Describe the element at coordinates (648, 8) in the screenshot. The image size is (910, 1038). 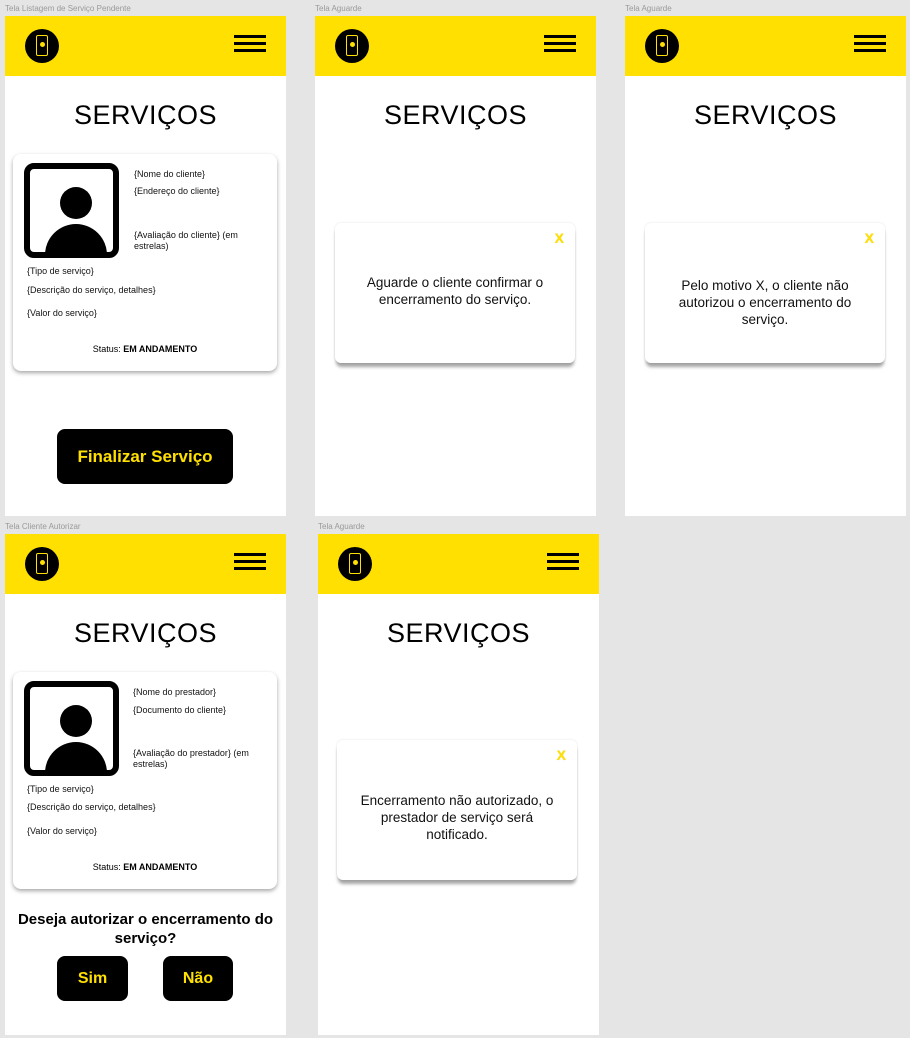
I see `frame-label-aguarde-2: Tela Aguarde` at that location.